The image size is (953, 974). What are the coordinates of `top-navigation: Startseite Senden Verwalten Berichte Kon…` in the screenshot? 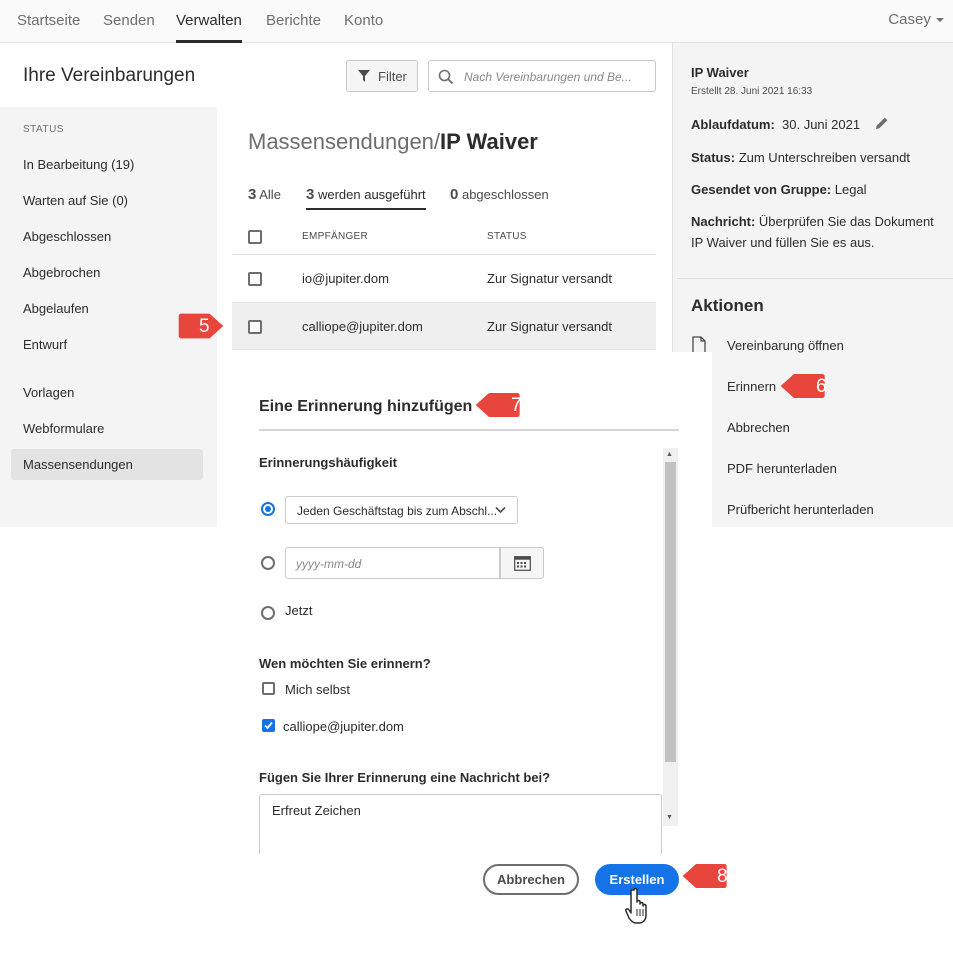 It's located at (476, 21).